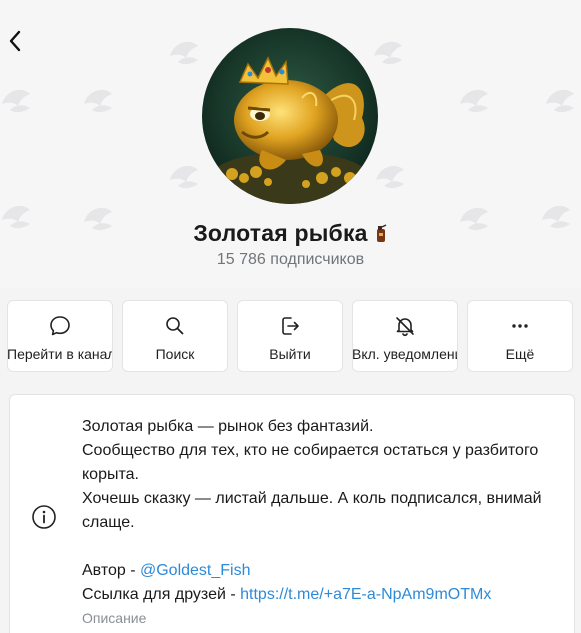  Describe the element at coordinates (365, 594) in the screenshot. I see `invite-link: https://t.me/+a7E-a-NpAm9mOTMx` at that location.